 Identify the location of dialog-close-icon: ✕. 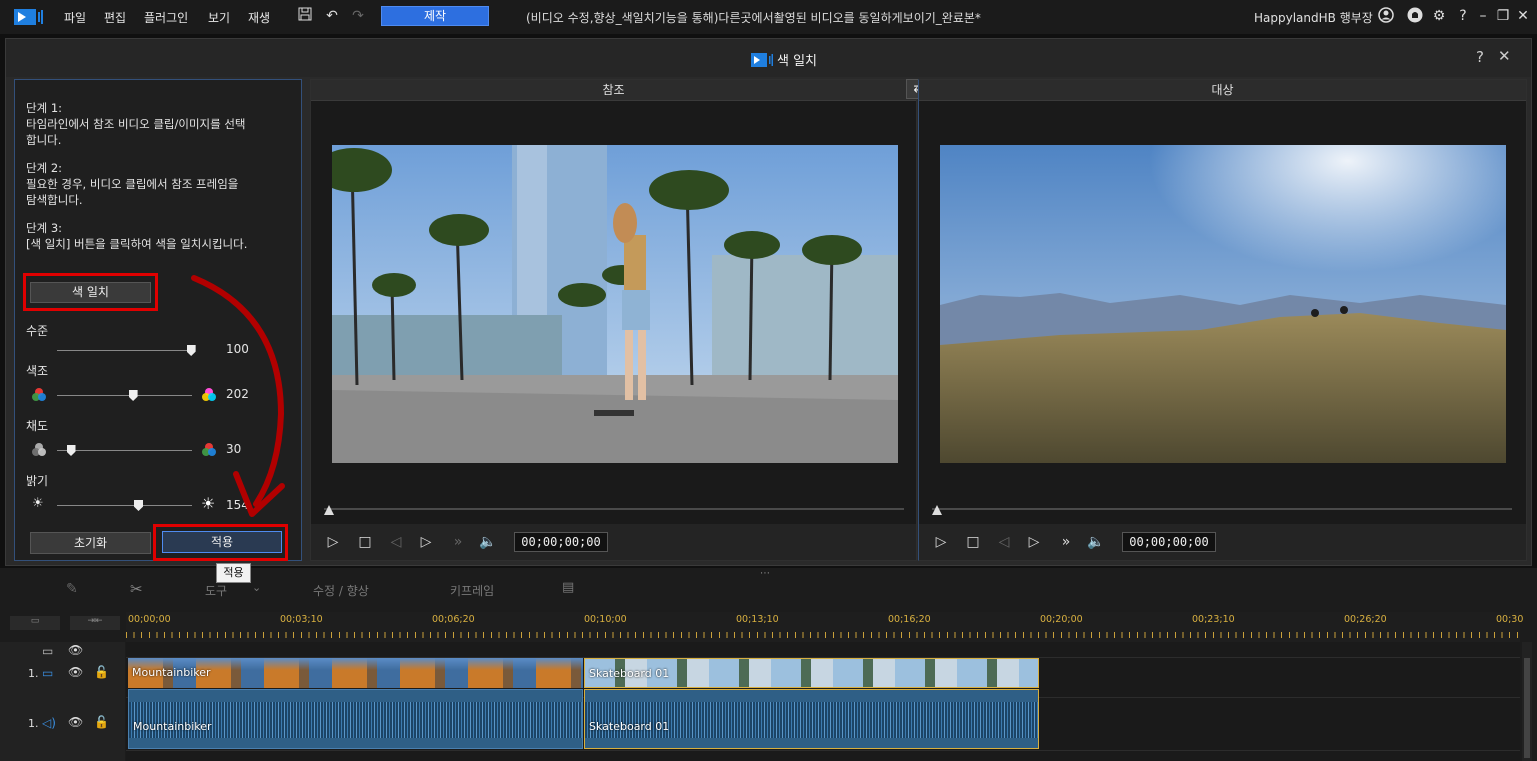
(1504, 56).